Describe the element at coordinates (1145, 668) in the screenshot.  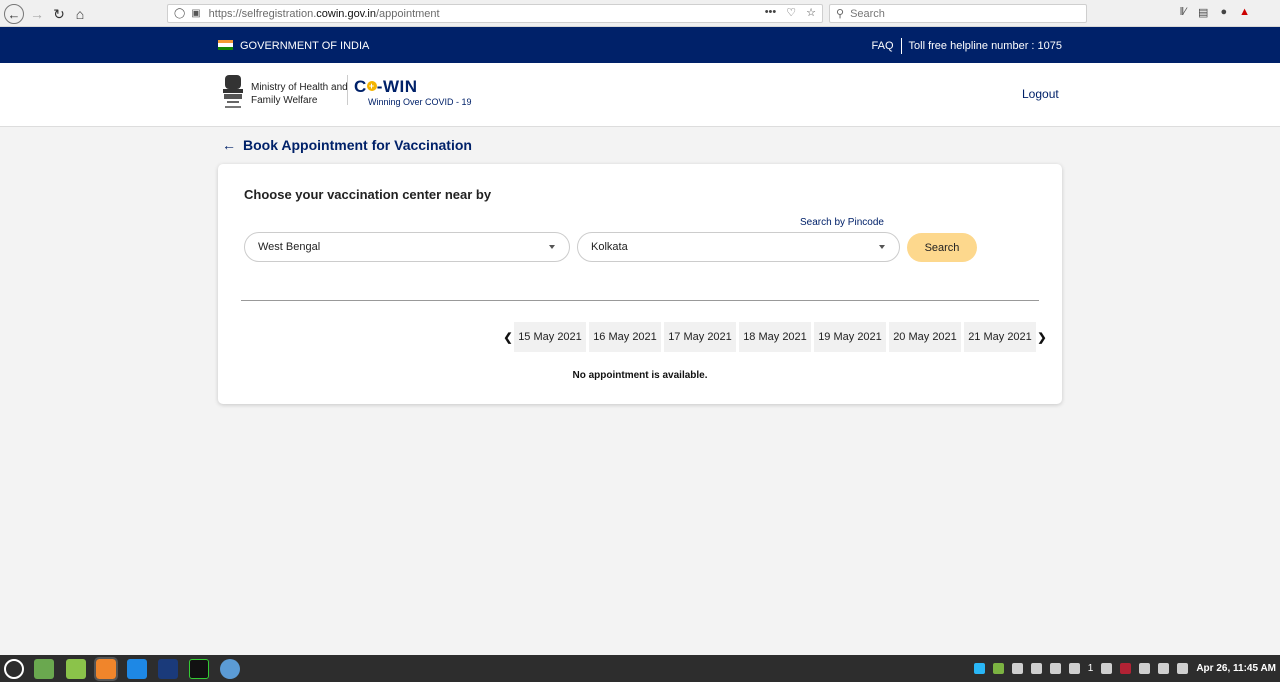
I see `wifi-icon` at that location.